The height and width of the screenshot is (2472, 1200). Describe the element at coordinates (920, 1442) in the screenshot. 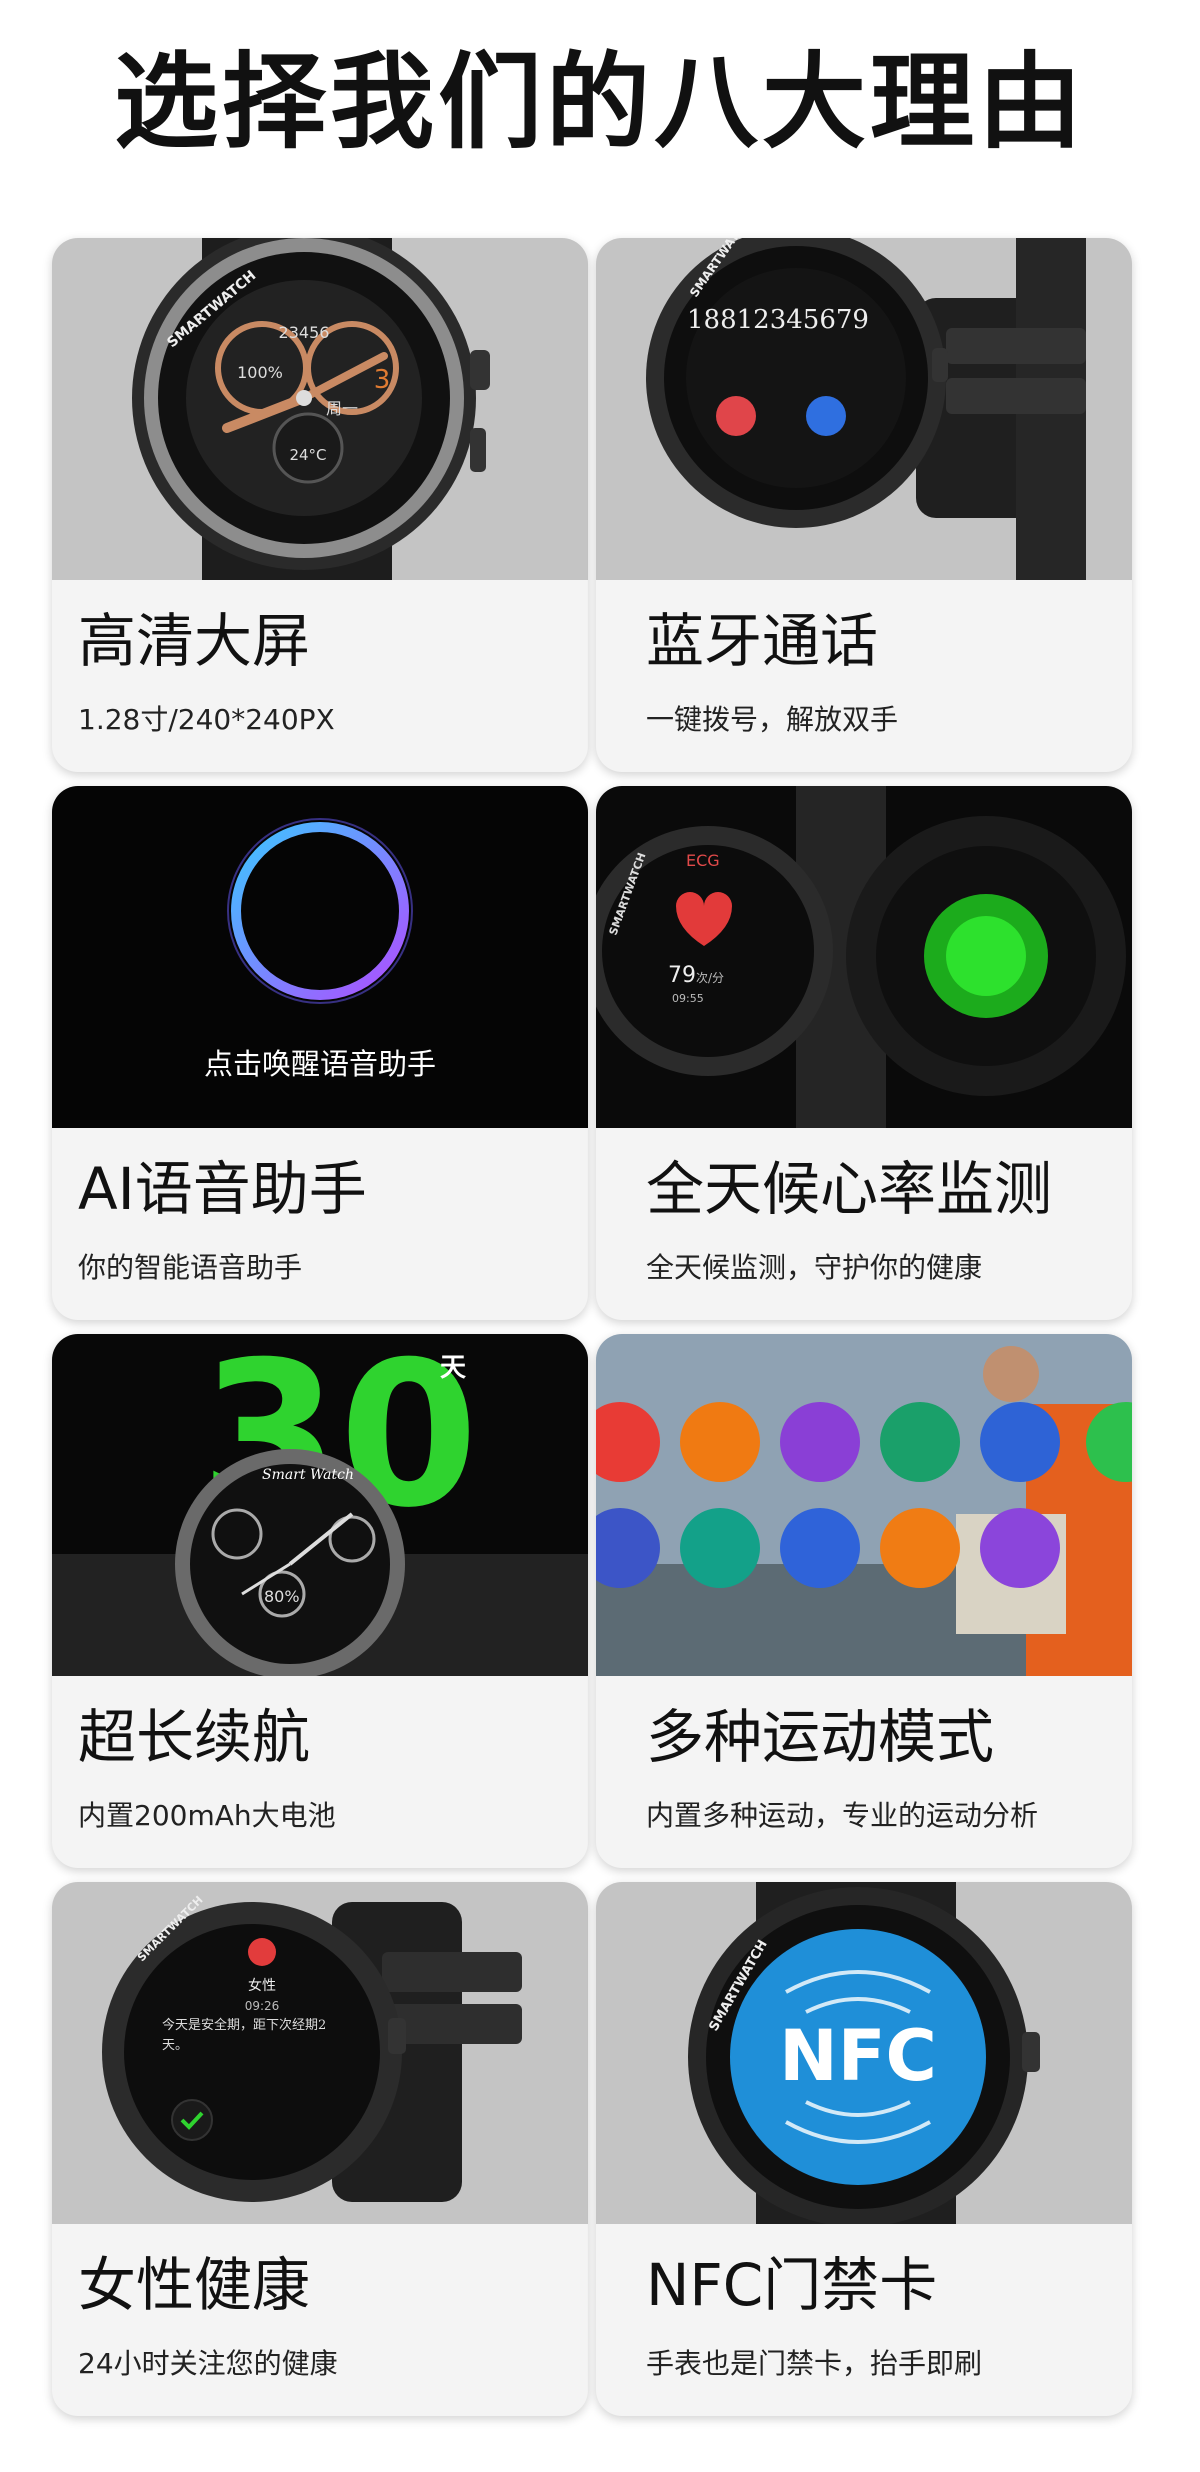

I see `football-icon` at that location.